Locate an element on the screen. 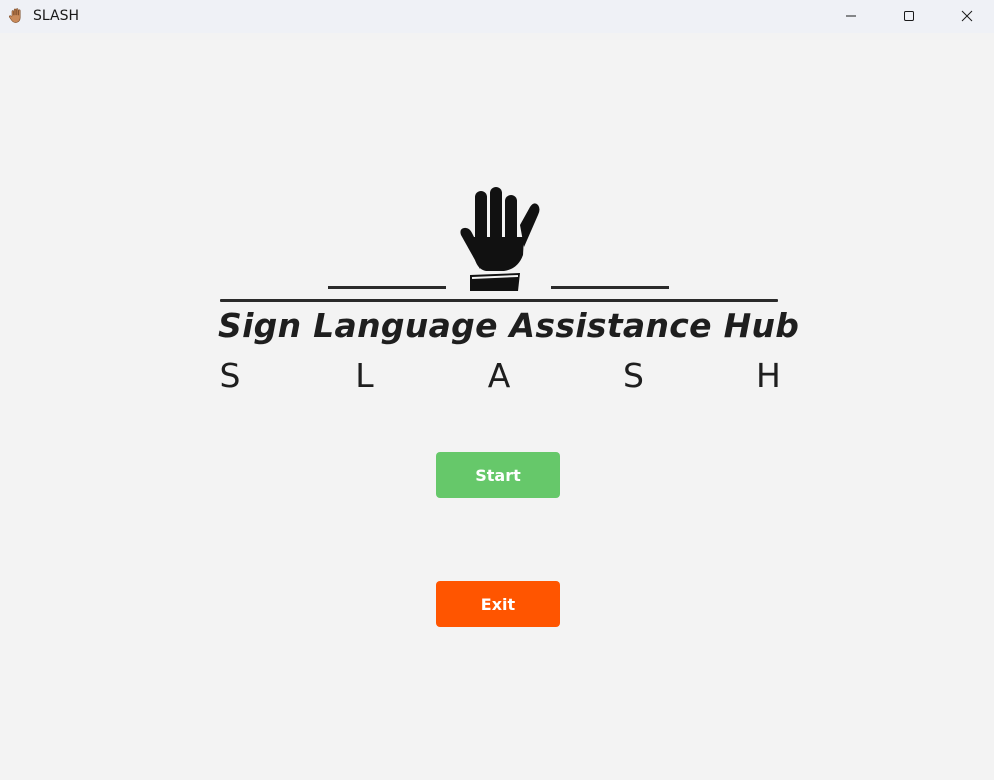  minimize-button is located at coordinates (851, 16).